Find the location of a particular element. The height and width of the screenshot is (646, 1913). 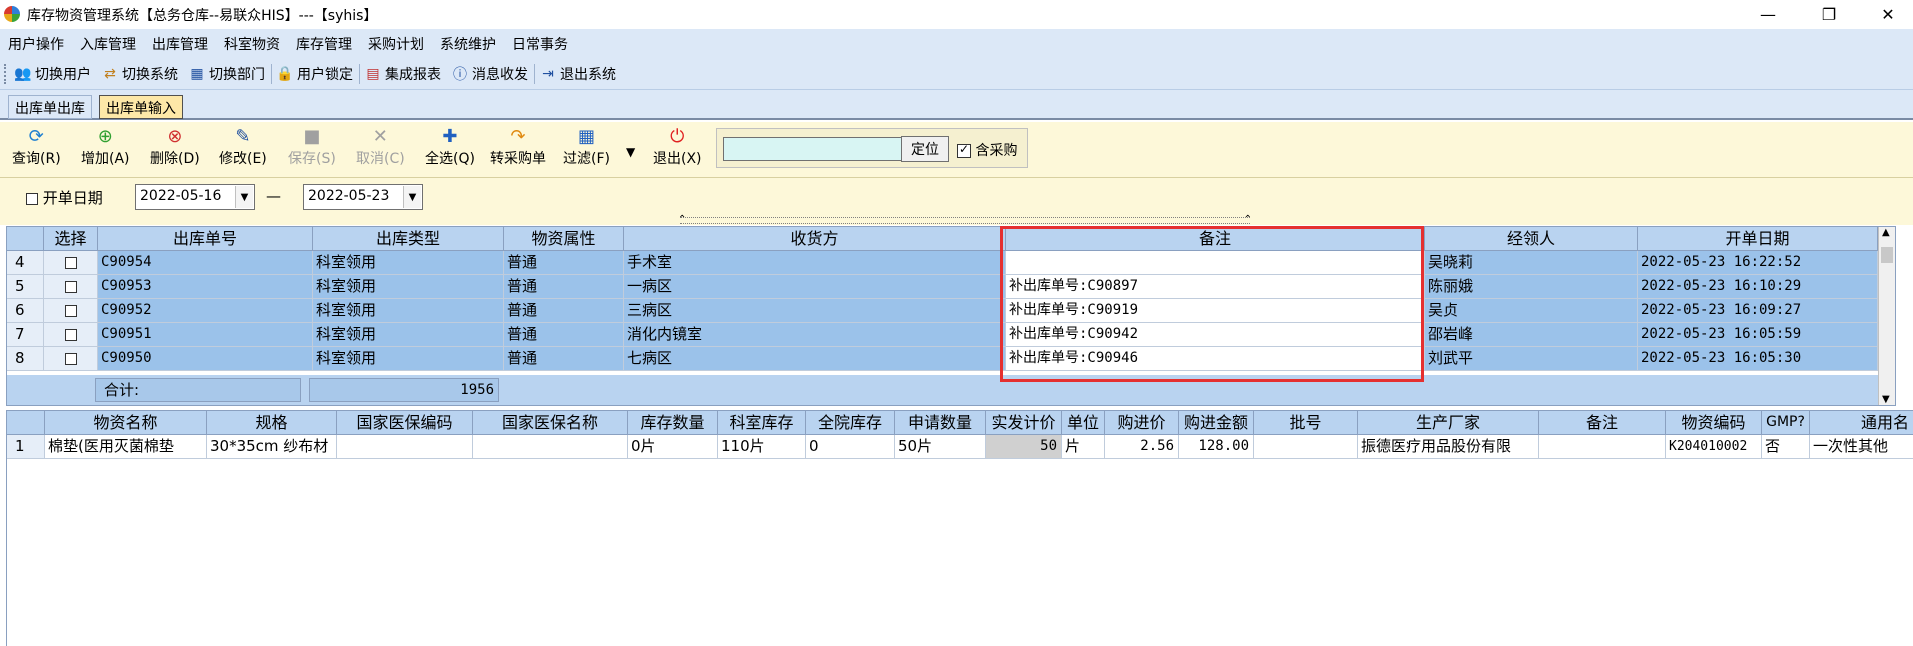

header-spec: 规格 is located at coordinates (272, 423).